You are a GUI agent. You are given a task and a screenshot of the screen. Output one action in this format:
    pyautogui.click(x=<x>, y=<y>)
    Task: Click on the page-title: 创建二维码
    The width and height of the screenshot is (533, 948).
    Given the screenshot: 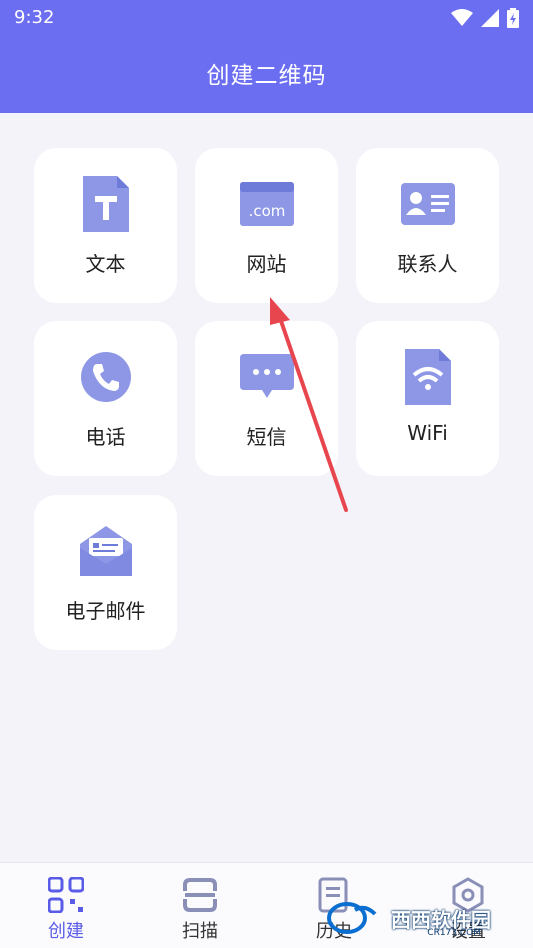 What is the action you would take?
    pyautogui.click(x=266, y=76)
    